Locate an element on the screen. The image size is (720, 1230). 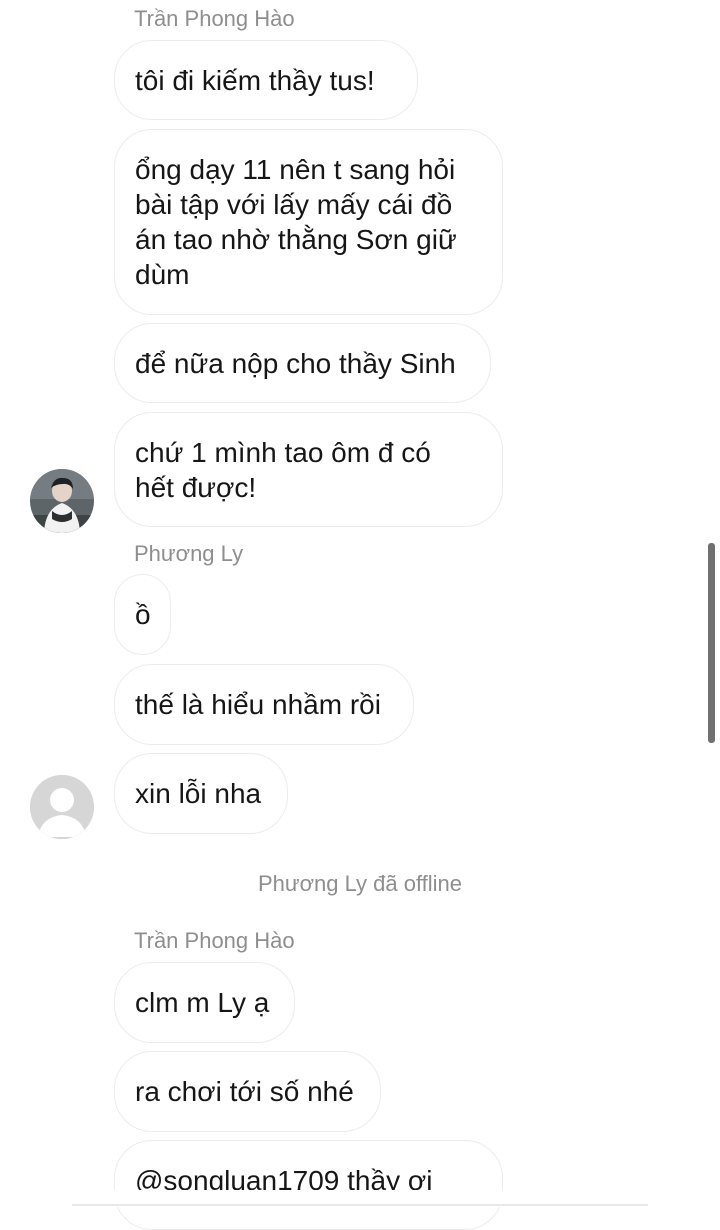
offline-status-text: Phương Ly đã offline is located at coordinates (360, 883).